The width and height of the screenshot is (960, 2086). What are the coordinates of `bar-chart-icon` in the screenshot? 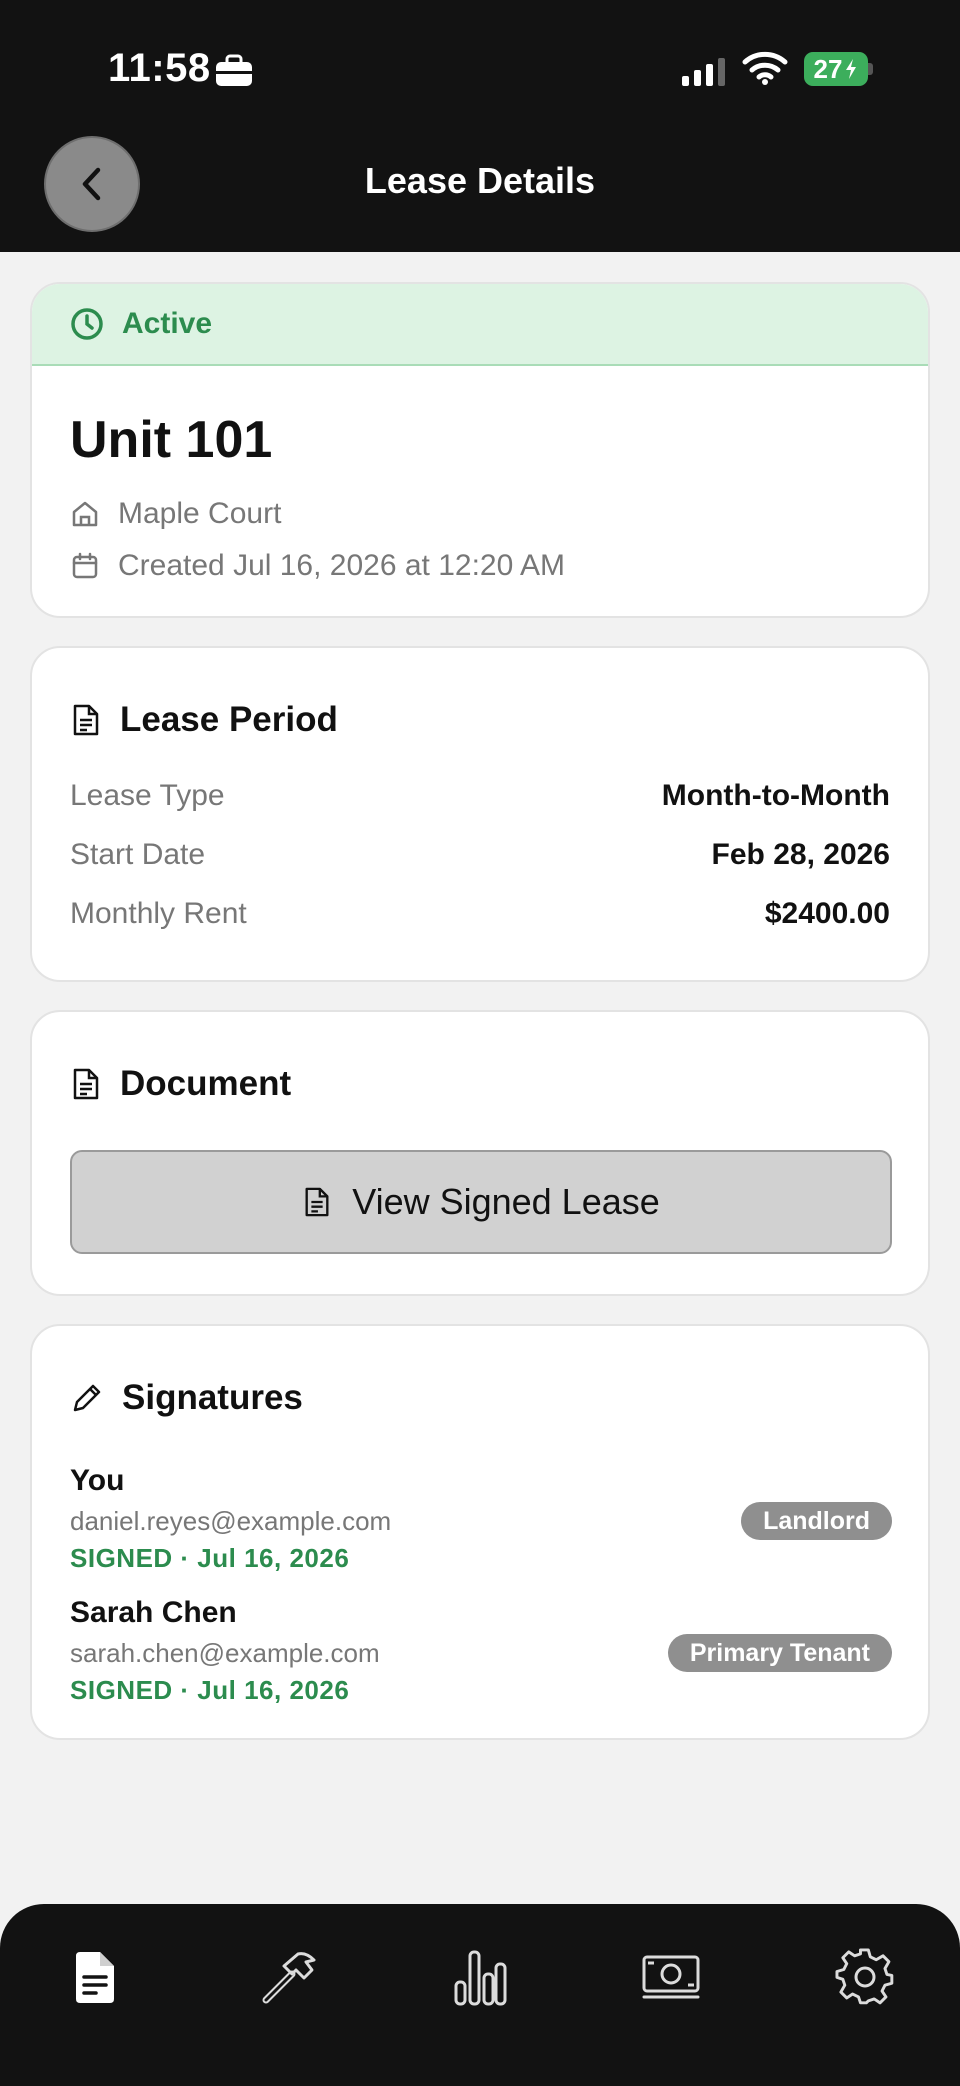 It's located at (480, 1978).